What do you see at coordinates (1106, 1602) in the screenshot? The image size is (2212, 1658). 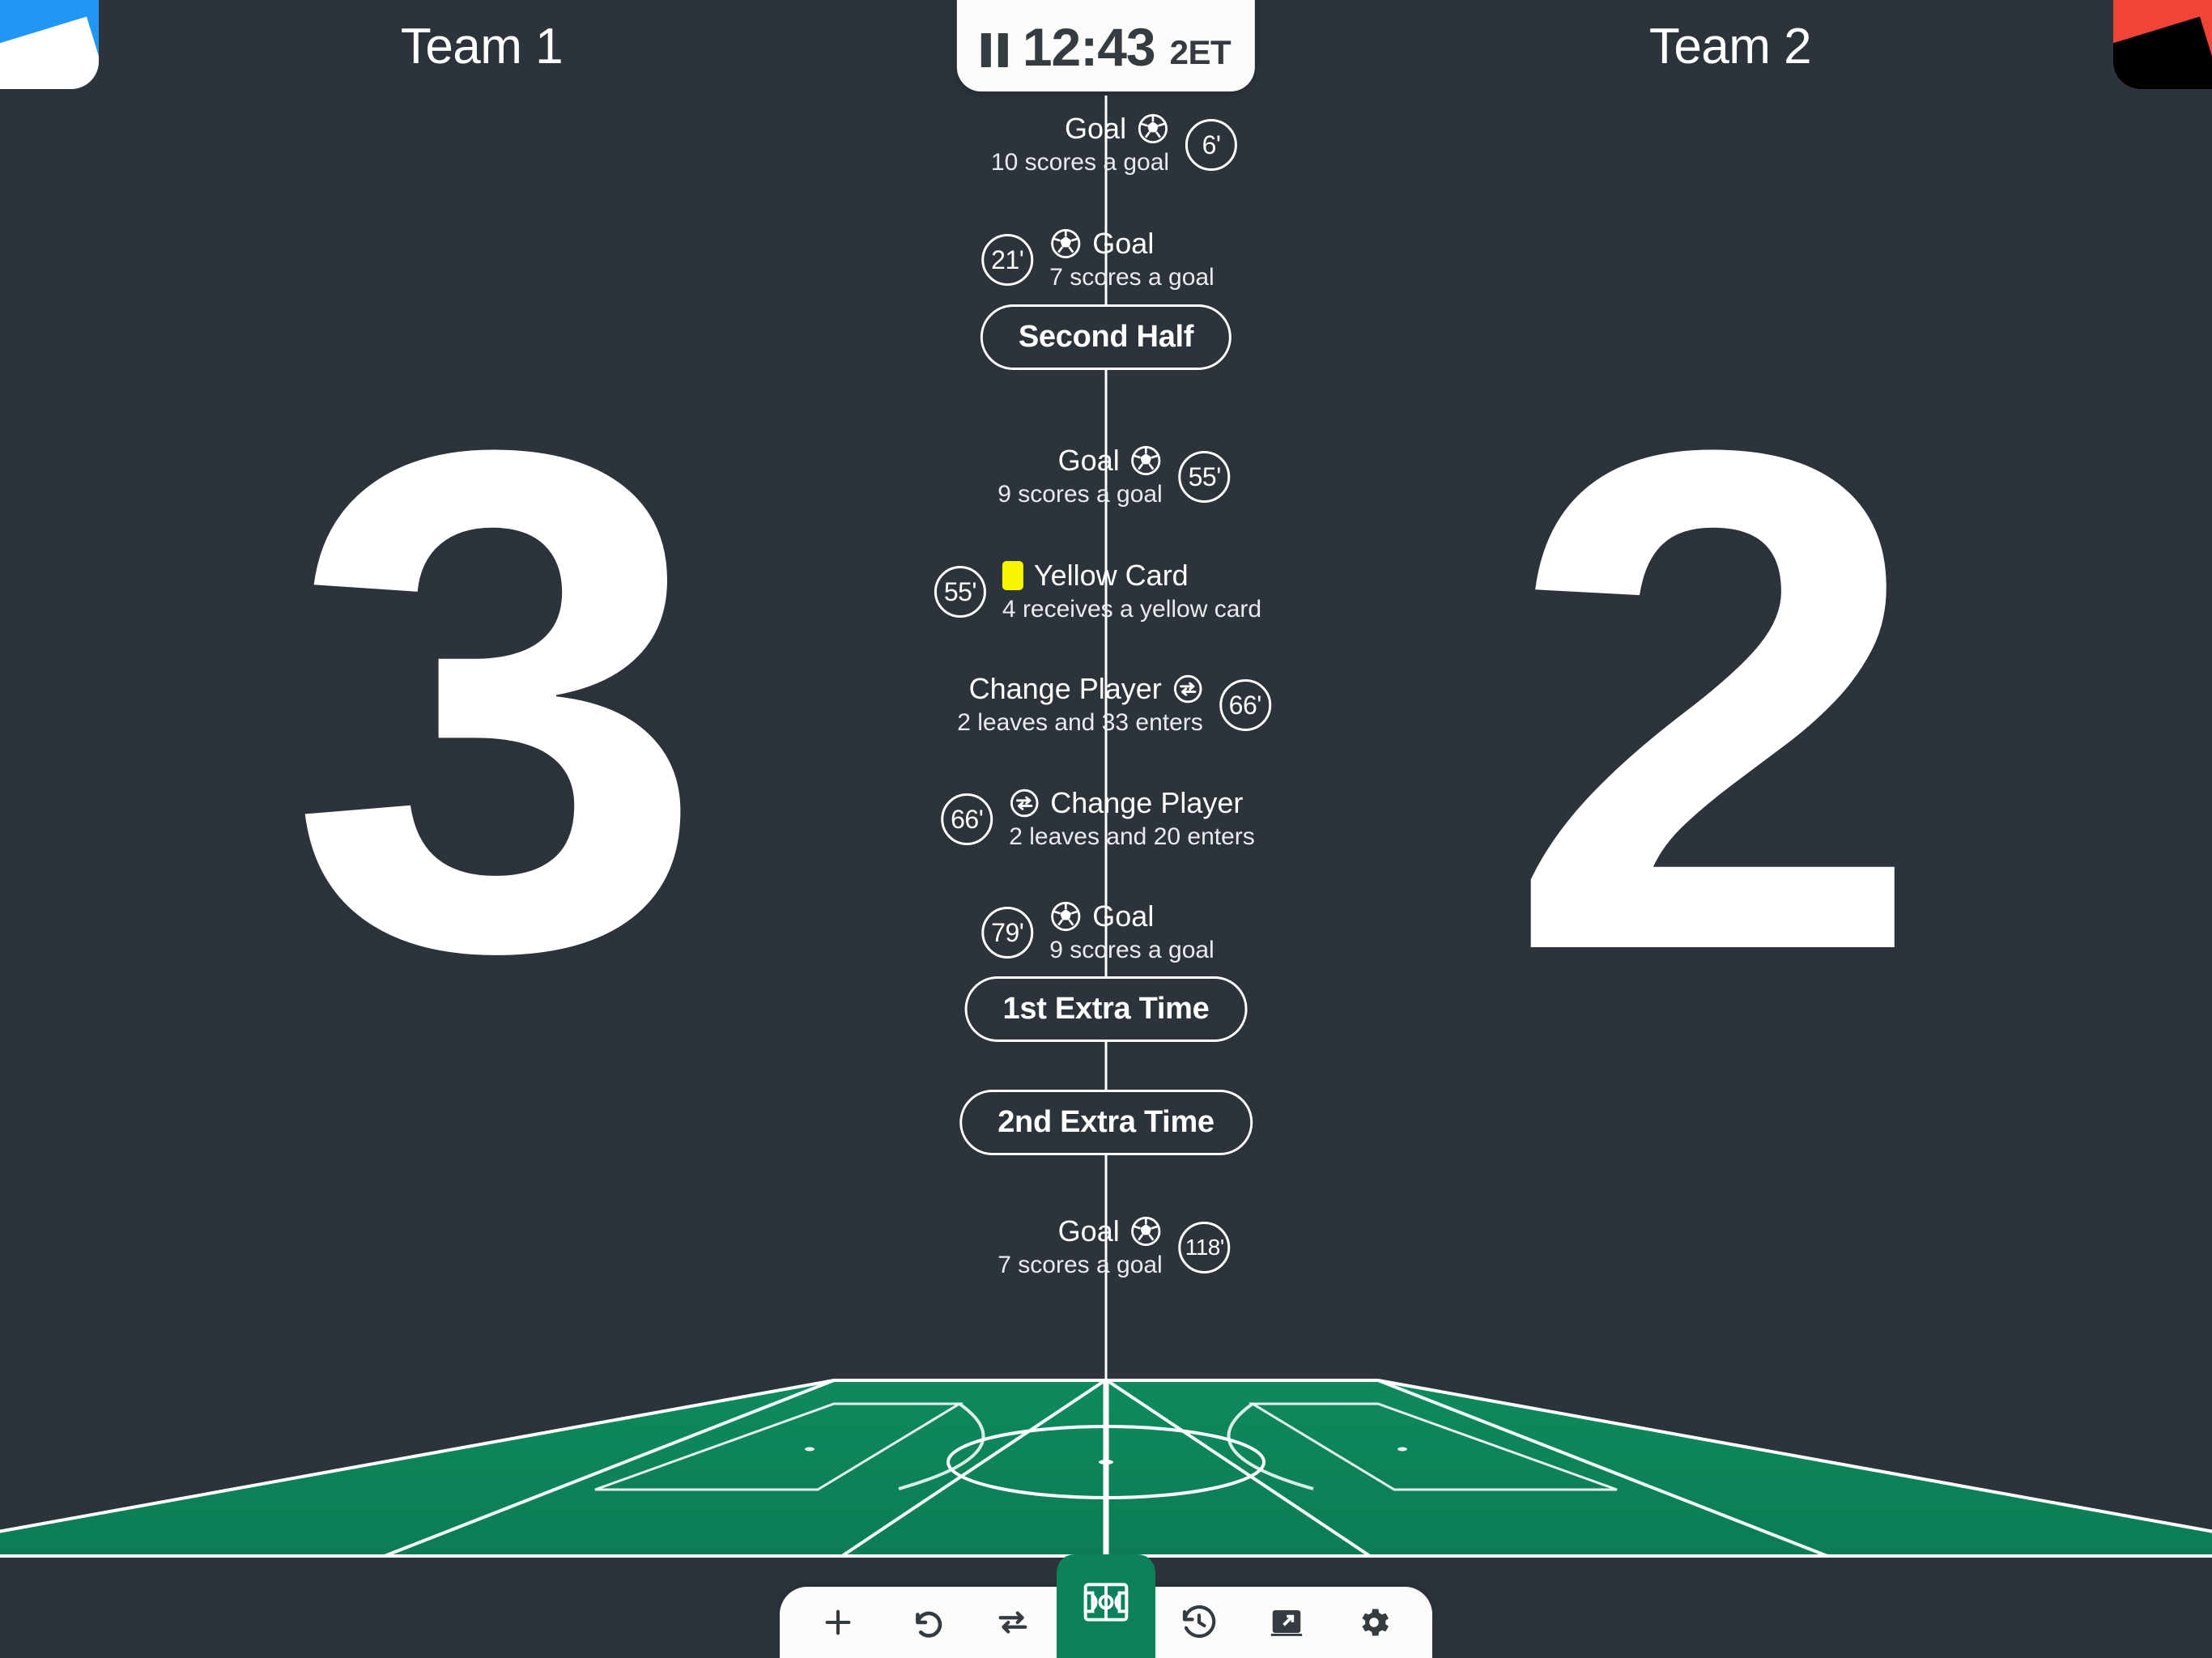 I see `pitch-icon` at bounding box center [1106, 1602].